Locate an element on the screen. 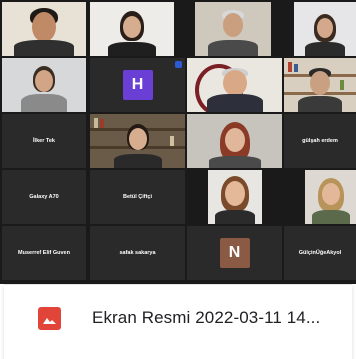 The width and height of the screenshot is (356, 359). participant-tile-h: H is located at coordinates (137, 85).